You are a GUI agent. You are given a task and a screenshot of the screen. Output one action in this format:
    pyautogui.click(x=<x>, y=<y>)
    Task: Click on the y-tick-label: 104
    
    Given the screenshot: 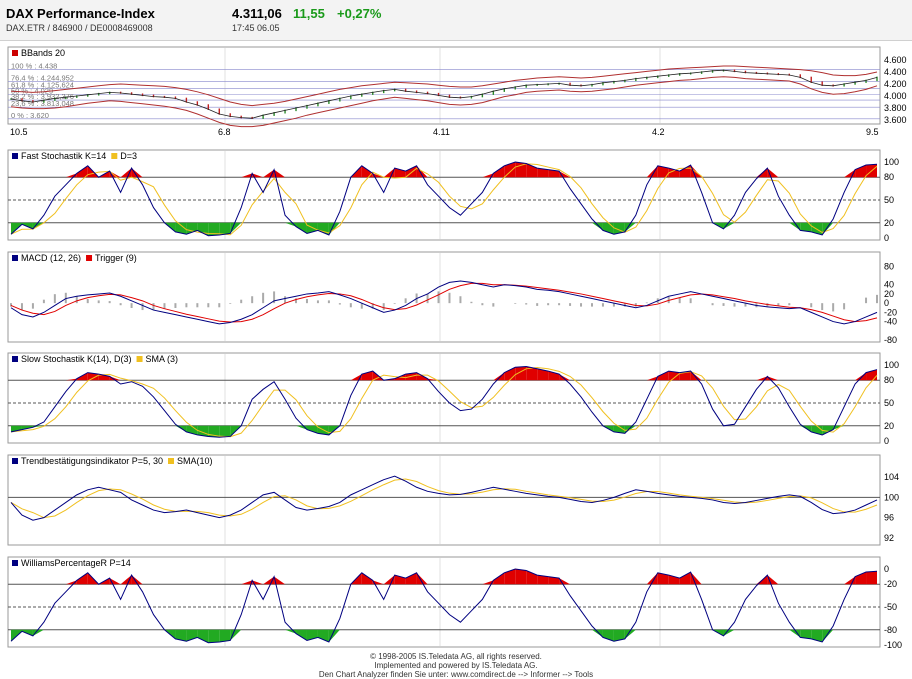 What is the action you would take?
    pyautogui.click(x=891, y=477)
    